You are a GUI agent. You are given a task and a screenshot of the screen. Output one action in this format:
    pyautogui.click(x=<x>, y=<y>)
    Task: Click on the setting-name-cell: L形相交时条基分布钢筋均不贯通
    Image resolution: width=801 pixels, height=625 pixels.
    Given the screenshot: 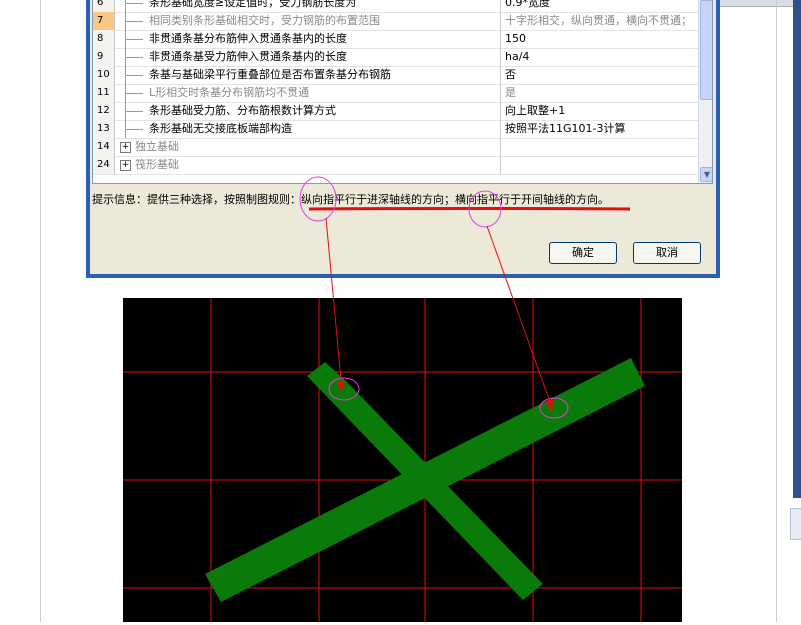 What is the action you would take?
    pyautogui.click(x=308, y=93)
    